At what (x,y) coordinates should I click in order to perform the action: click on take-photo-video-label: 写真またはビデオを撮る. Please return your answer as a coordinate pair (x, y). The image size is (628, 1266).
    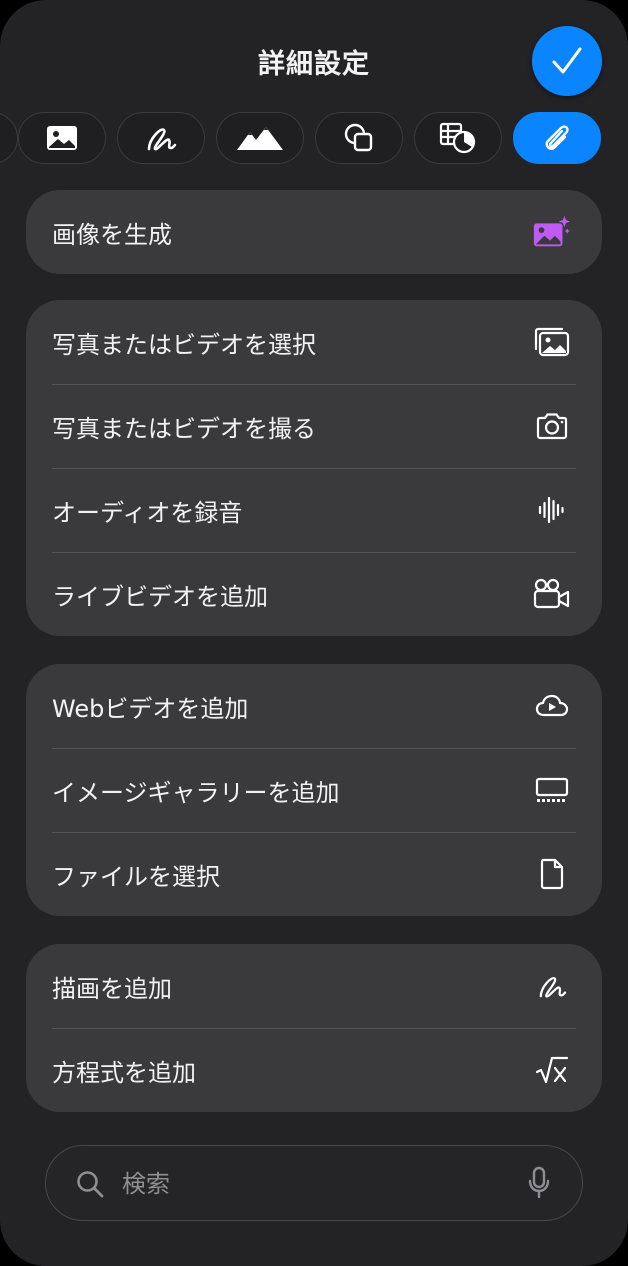
    Looking at the image, I should click on (184, 428).